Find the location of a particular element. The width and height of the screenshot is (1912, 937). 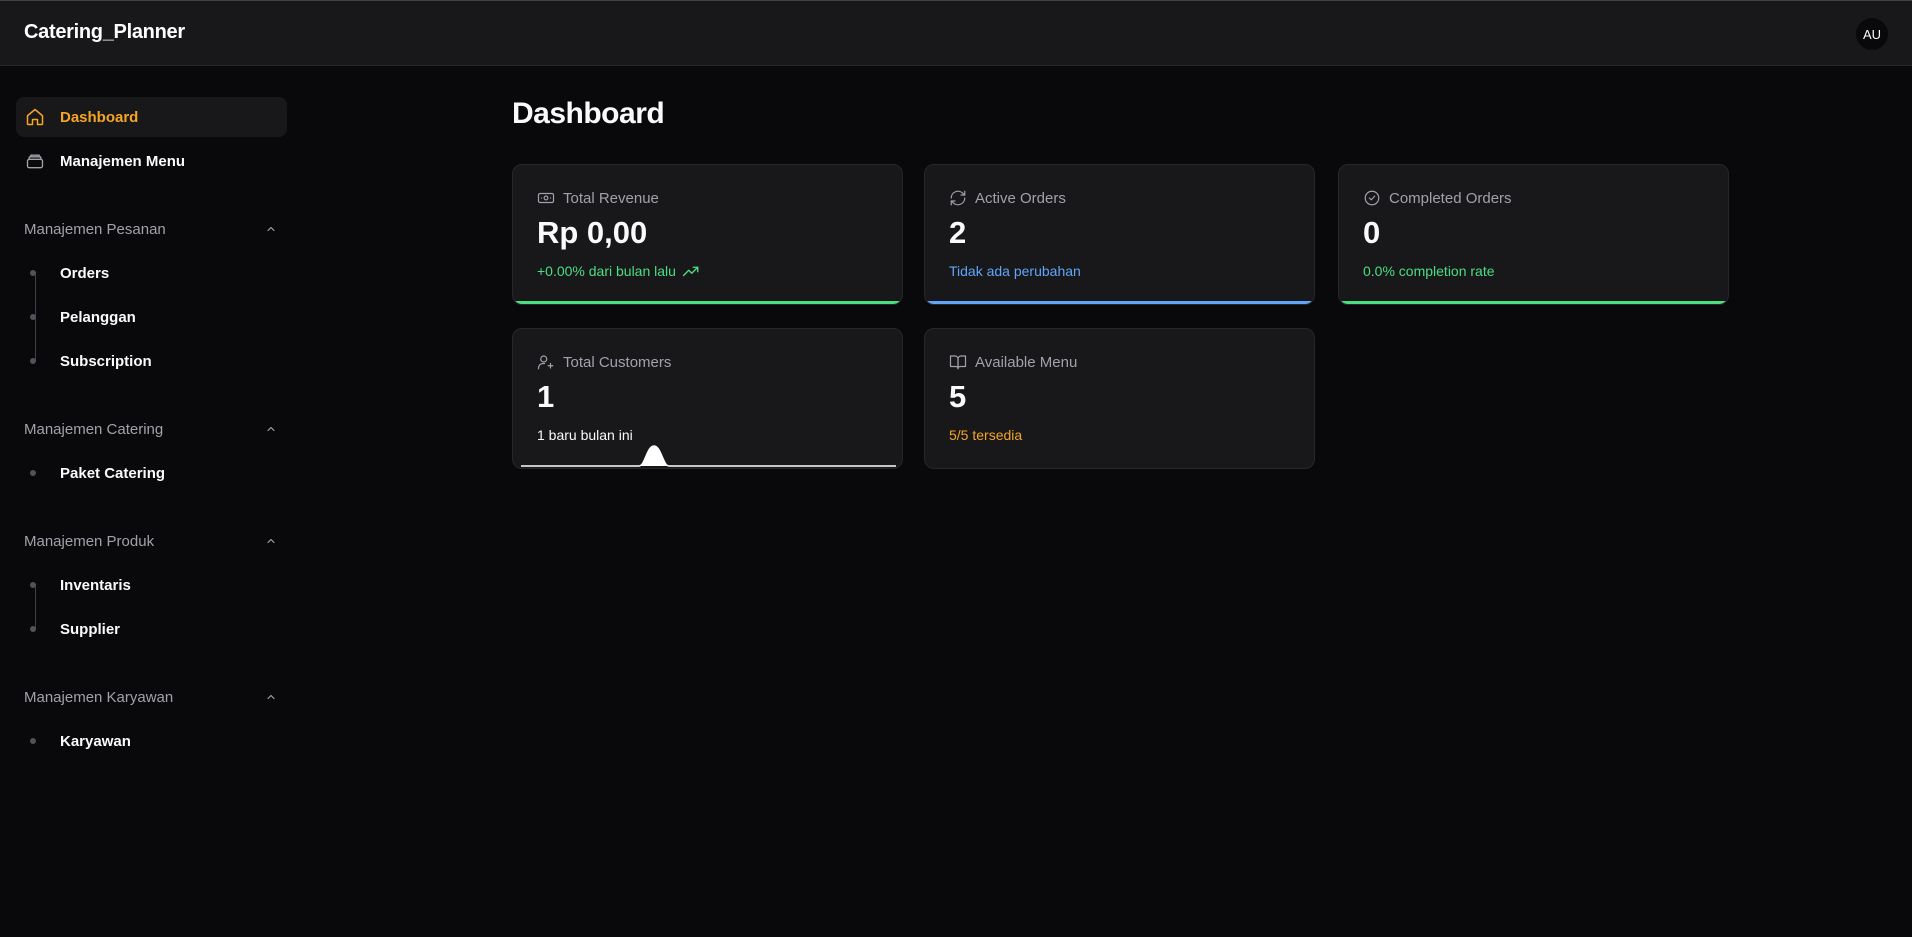

card-value: 0 is located at coordinates (1372, 232).